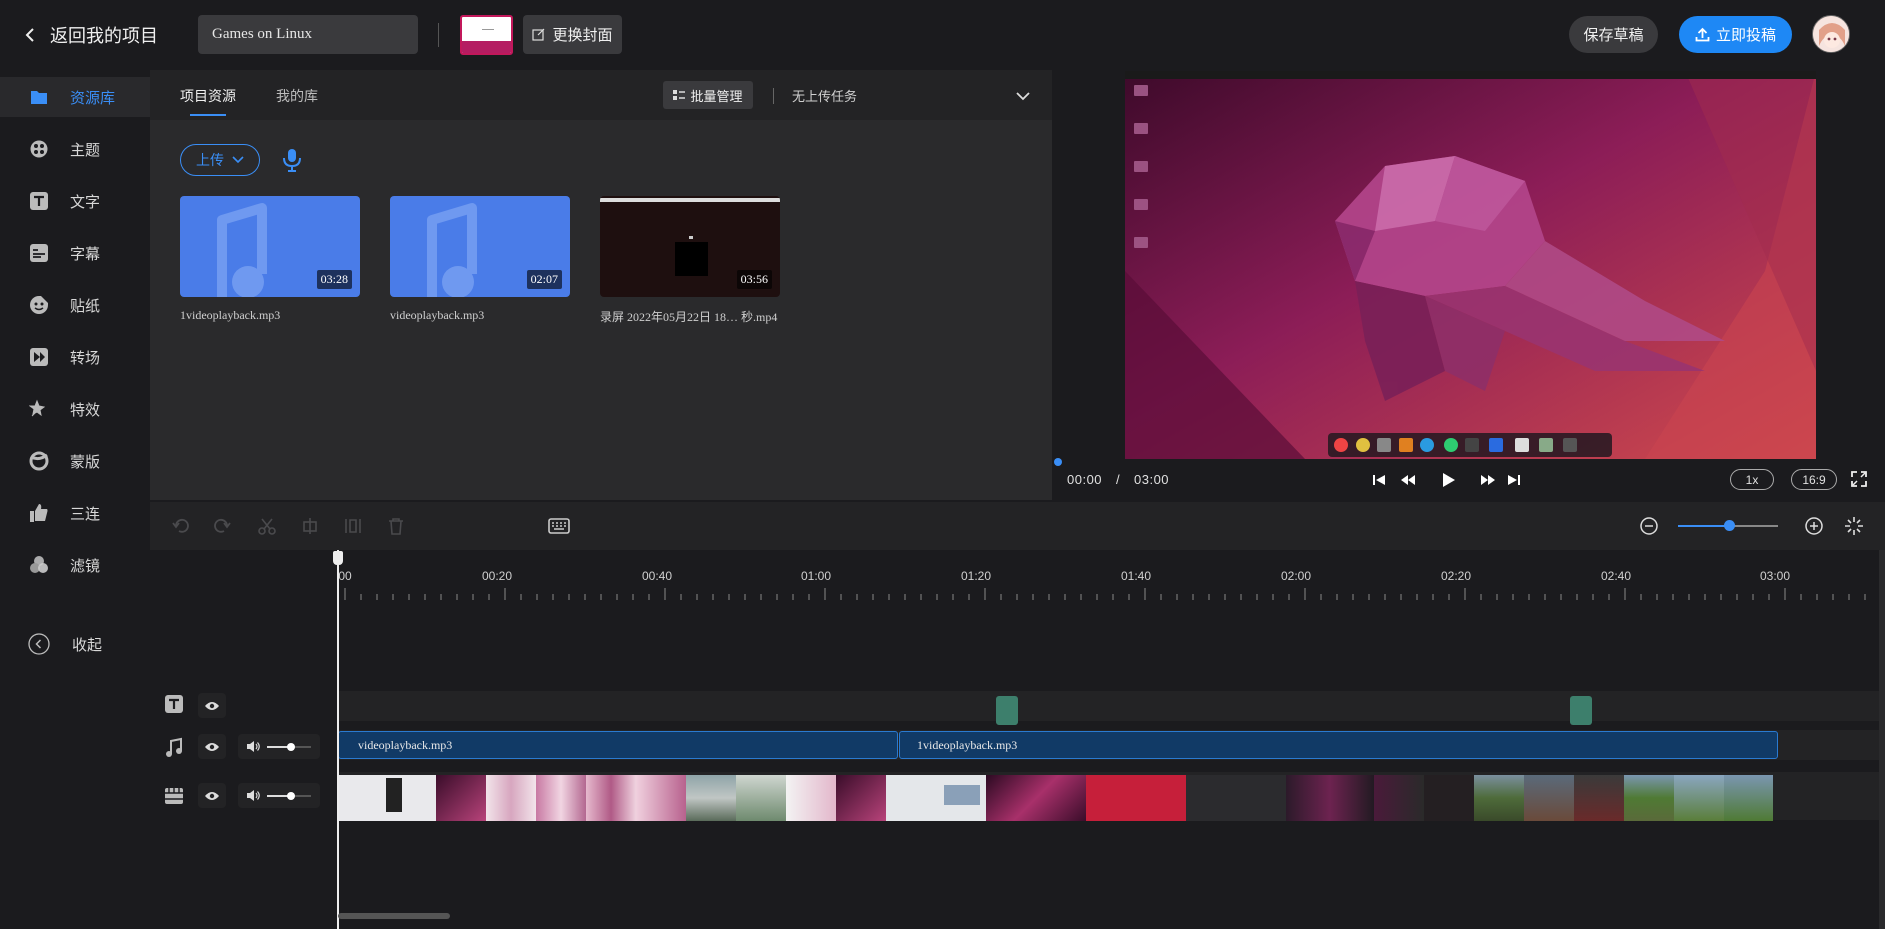 The height and width of the screenshot is (929, 1885). Describe the element at coordinates (338, 739) in the screenshot. I see `playhead` at that location.